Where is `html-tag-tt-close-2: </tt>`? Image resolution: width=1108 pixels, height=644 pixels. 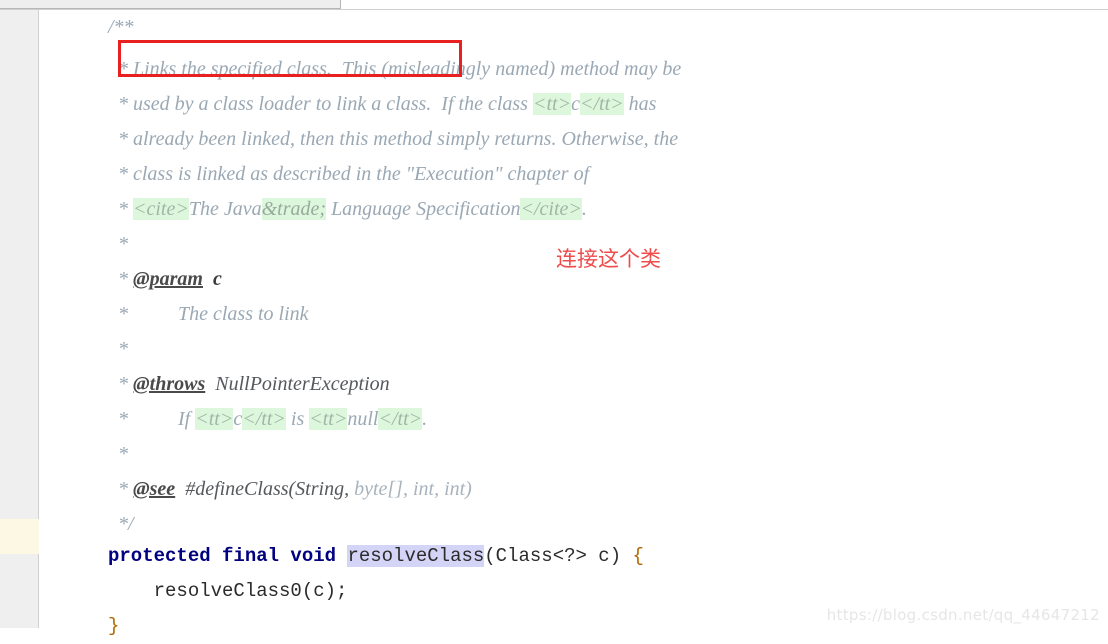 html-tag-tt-close-2: </tt> is located at coordinates (264, 419).